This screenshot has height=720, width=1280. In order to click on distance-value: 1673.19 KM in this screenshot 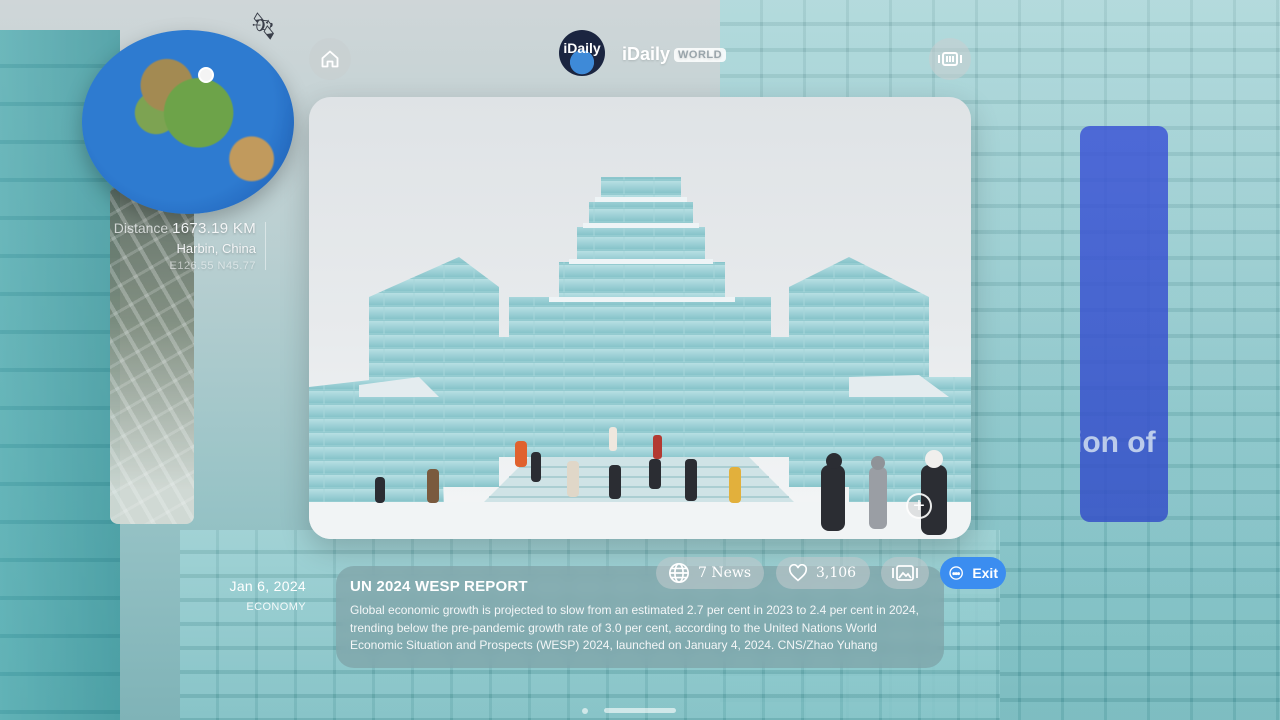, I will do `click(214, 228)`.